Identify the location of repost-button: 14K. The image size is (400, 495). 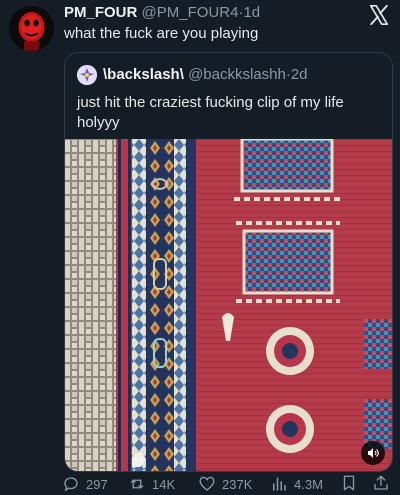
(151, 484).